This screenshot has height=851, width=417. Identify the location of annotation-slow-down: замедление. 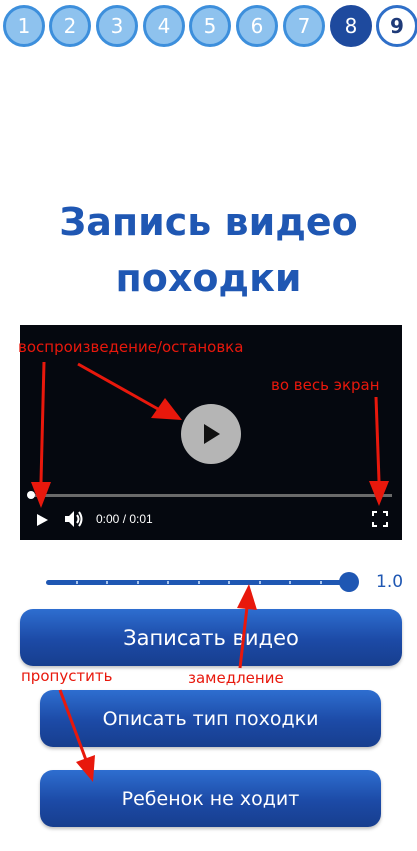
(236, 678).